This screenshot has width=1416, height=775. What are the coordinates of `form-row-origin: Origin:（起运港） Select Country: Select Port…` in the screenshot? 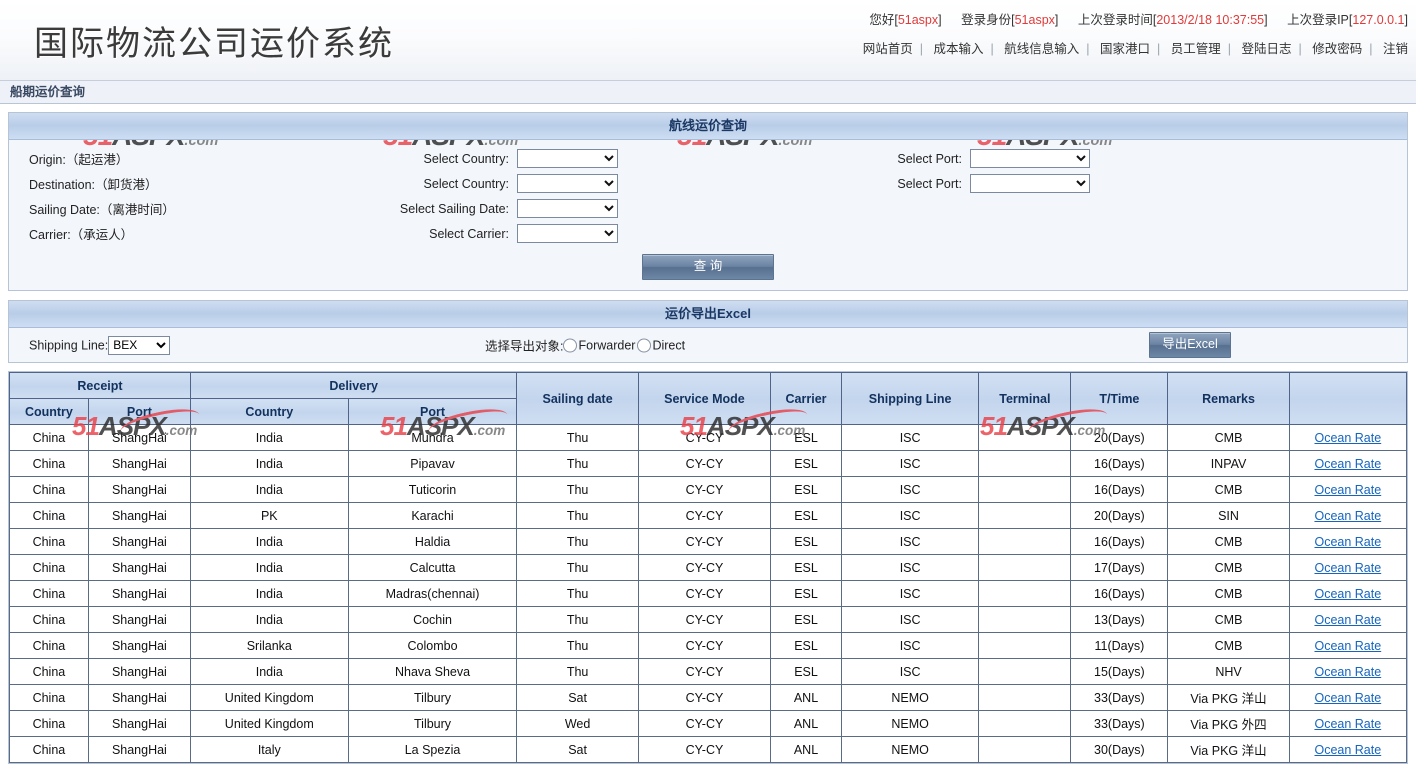 It's located at (708, 158).